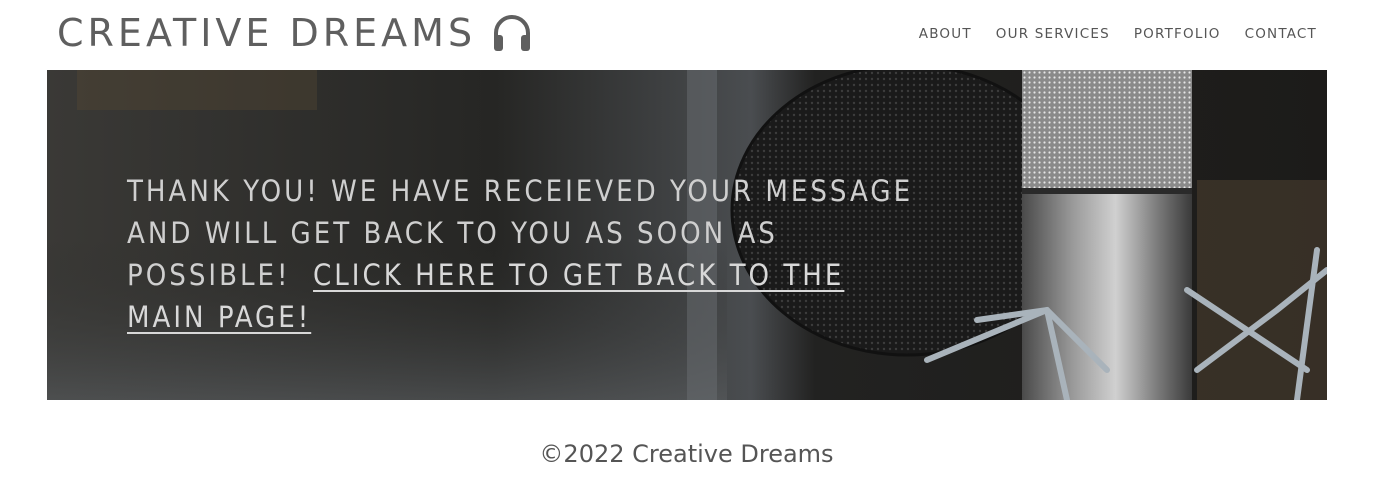  I want to click on site-footer: ©2022 Creative Dreams, so click(686, 454).